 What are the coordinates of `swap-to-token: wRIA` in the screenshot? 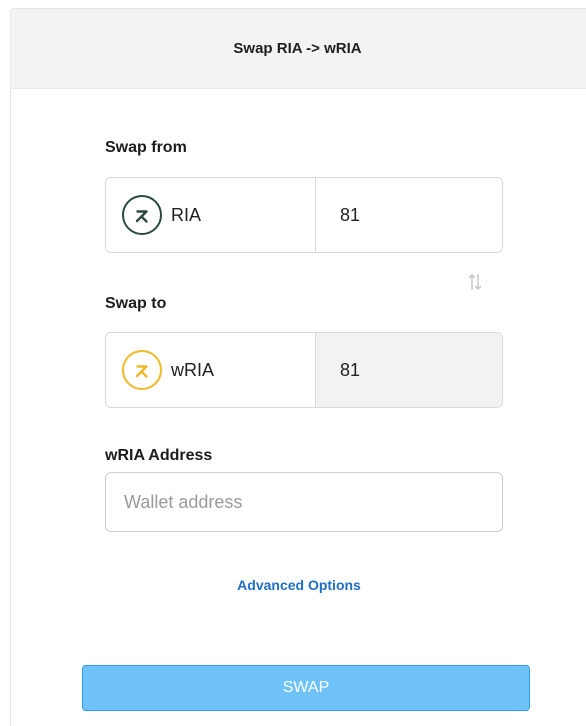 It's located at (211, 370).